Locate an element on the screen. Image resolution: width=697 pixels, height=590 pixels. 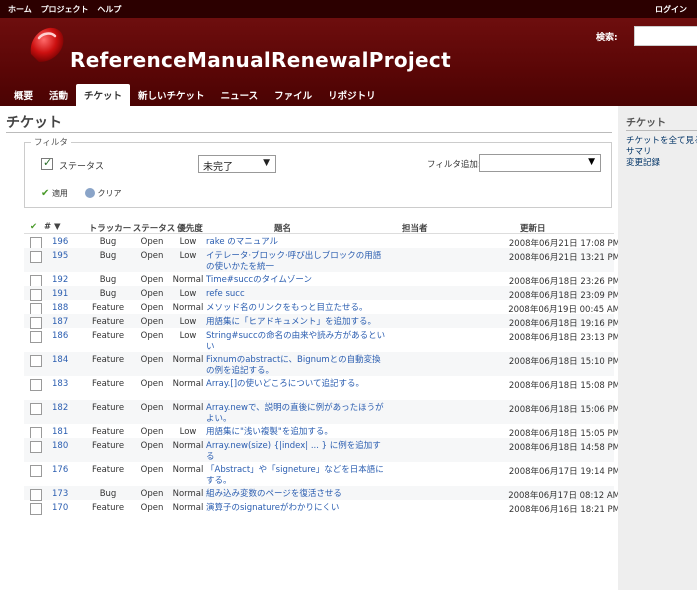
status-operator-select: 未完了 ▼ is located at coordinates (237, 164).